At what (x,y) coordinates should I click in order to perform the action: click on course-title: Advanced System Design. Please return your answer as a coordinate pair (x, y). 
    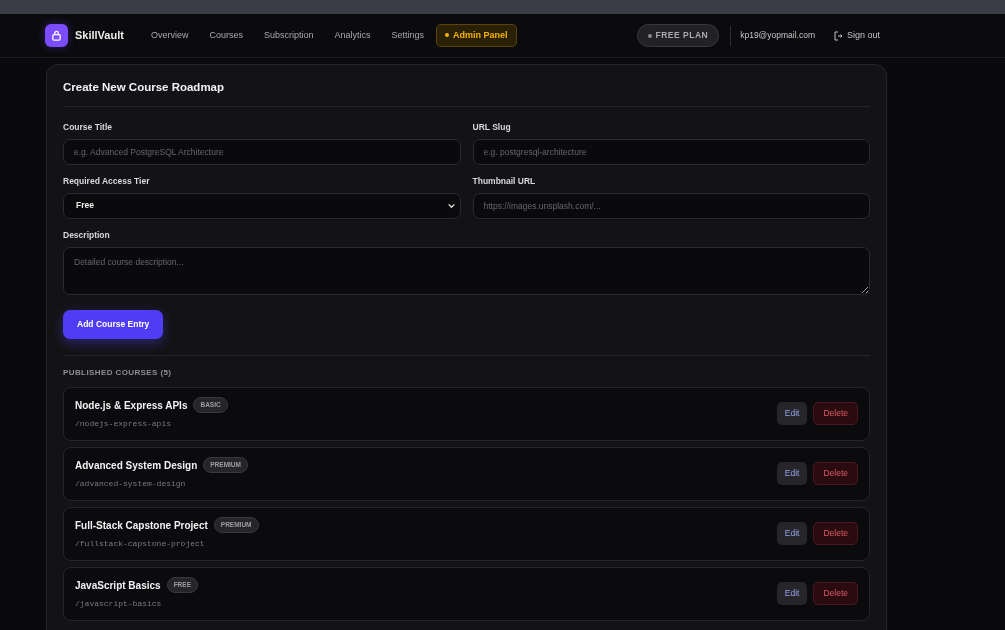
    Looking at the image, I should click on (136, 465).